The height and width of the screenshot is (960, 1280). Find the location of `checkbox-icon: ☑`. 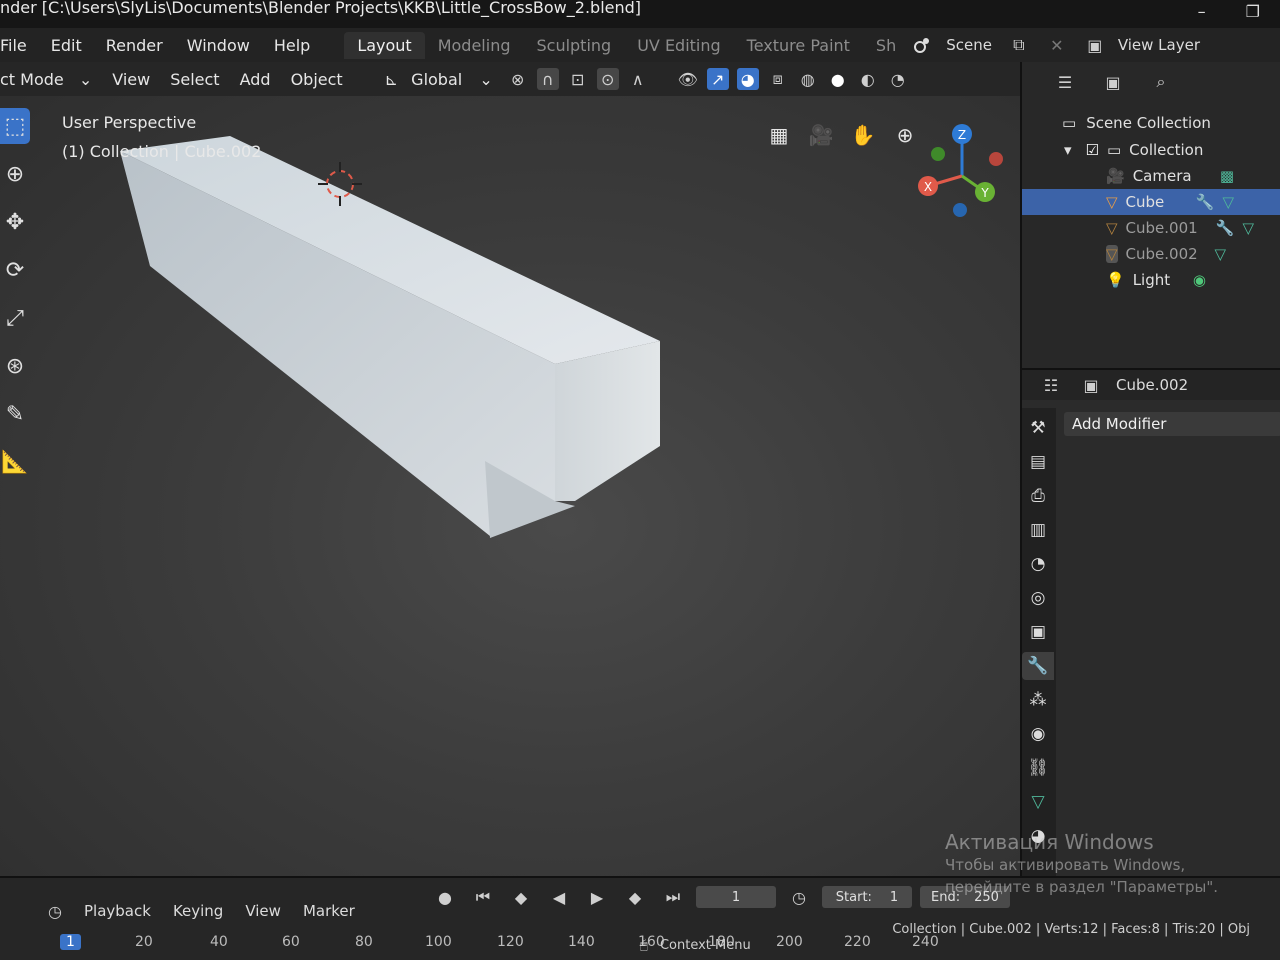

checkbox-icon: ☑ is located at coordinates (1092, 150).